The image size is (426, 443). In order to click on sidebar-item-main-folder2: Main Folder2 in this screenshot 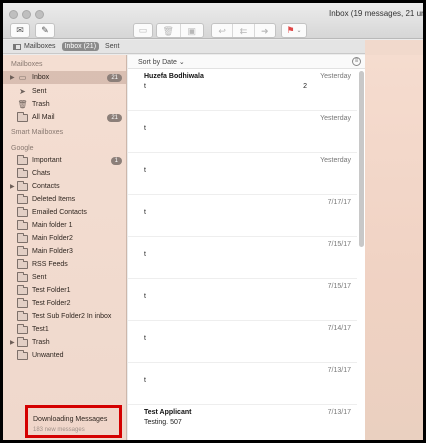, I will do `click(64, 238)`.